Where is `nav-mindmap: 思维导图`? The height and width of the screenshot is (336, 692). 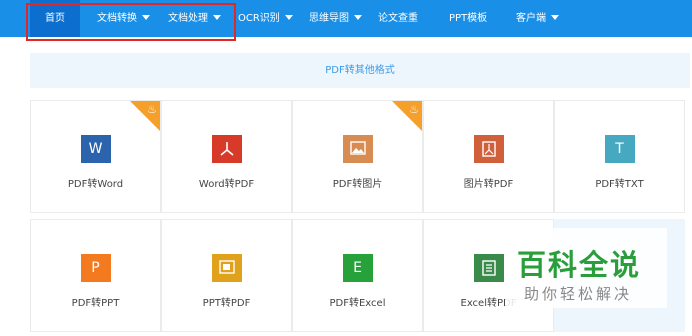 nav-mindmap: 思维导图 is located at coordinates (335, 18).